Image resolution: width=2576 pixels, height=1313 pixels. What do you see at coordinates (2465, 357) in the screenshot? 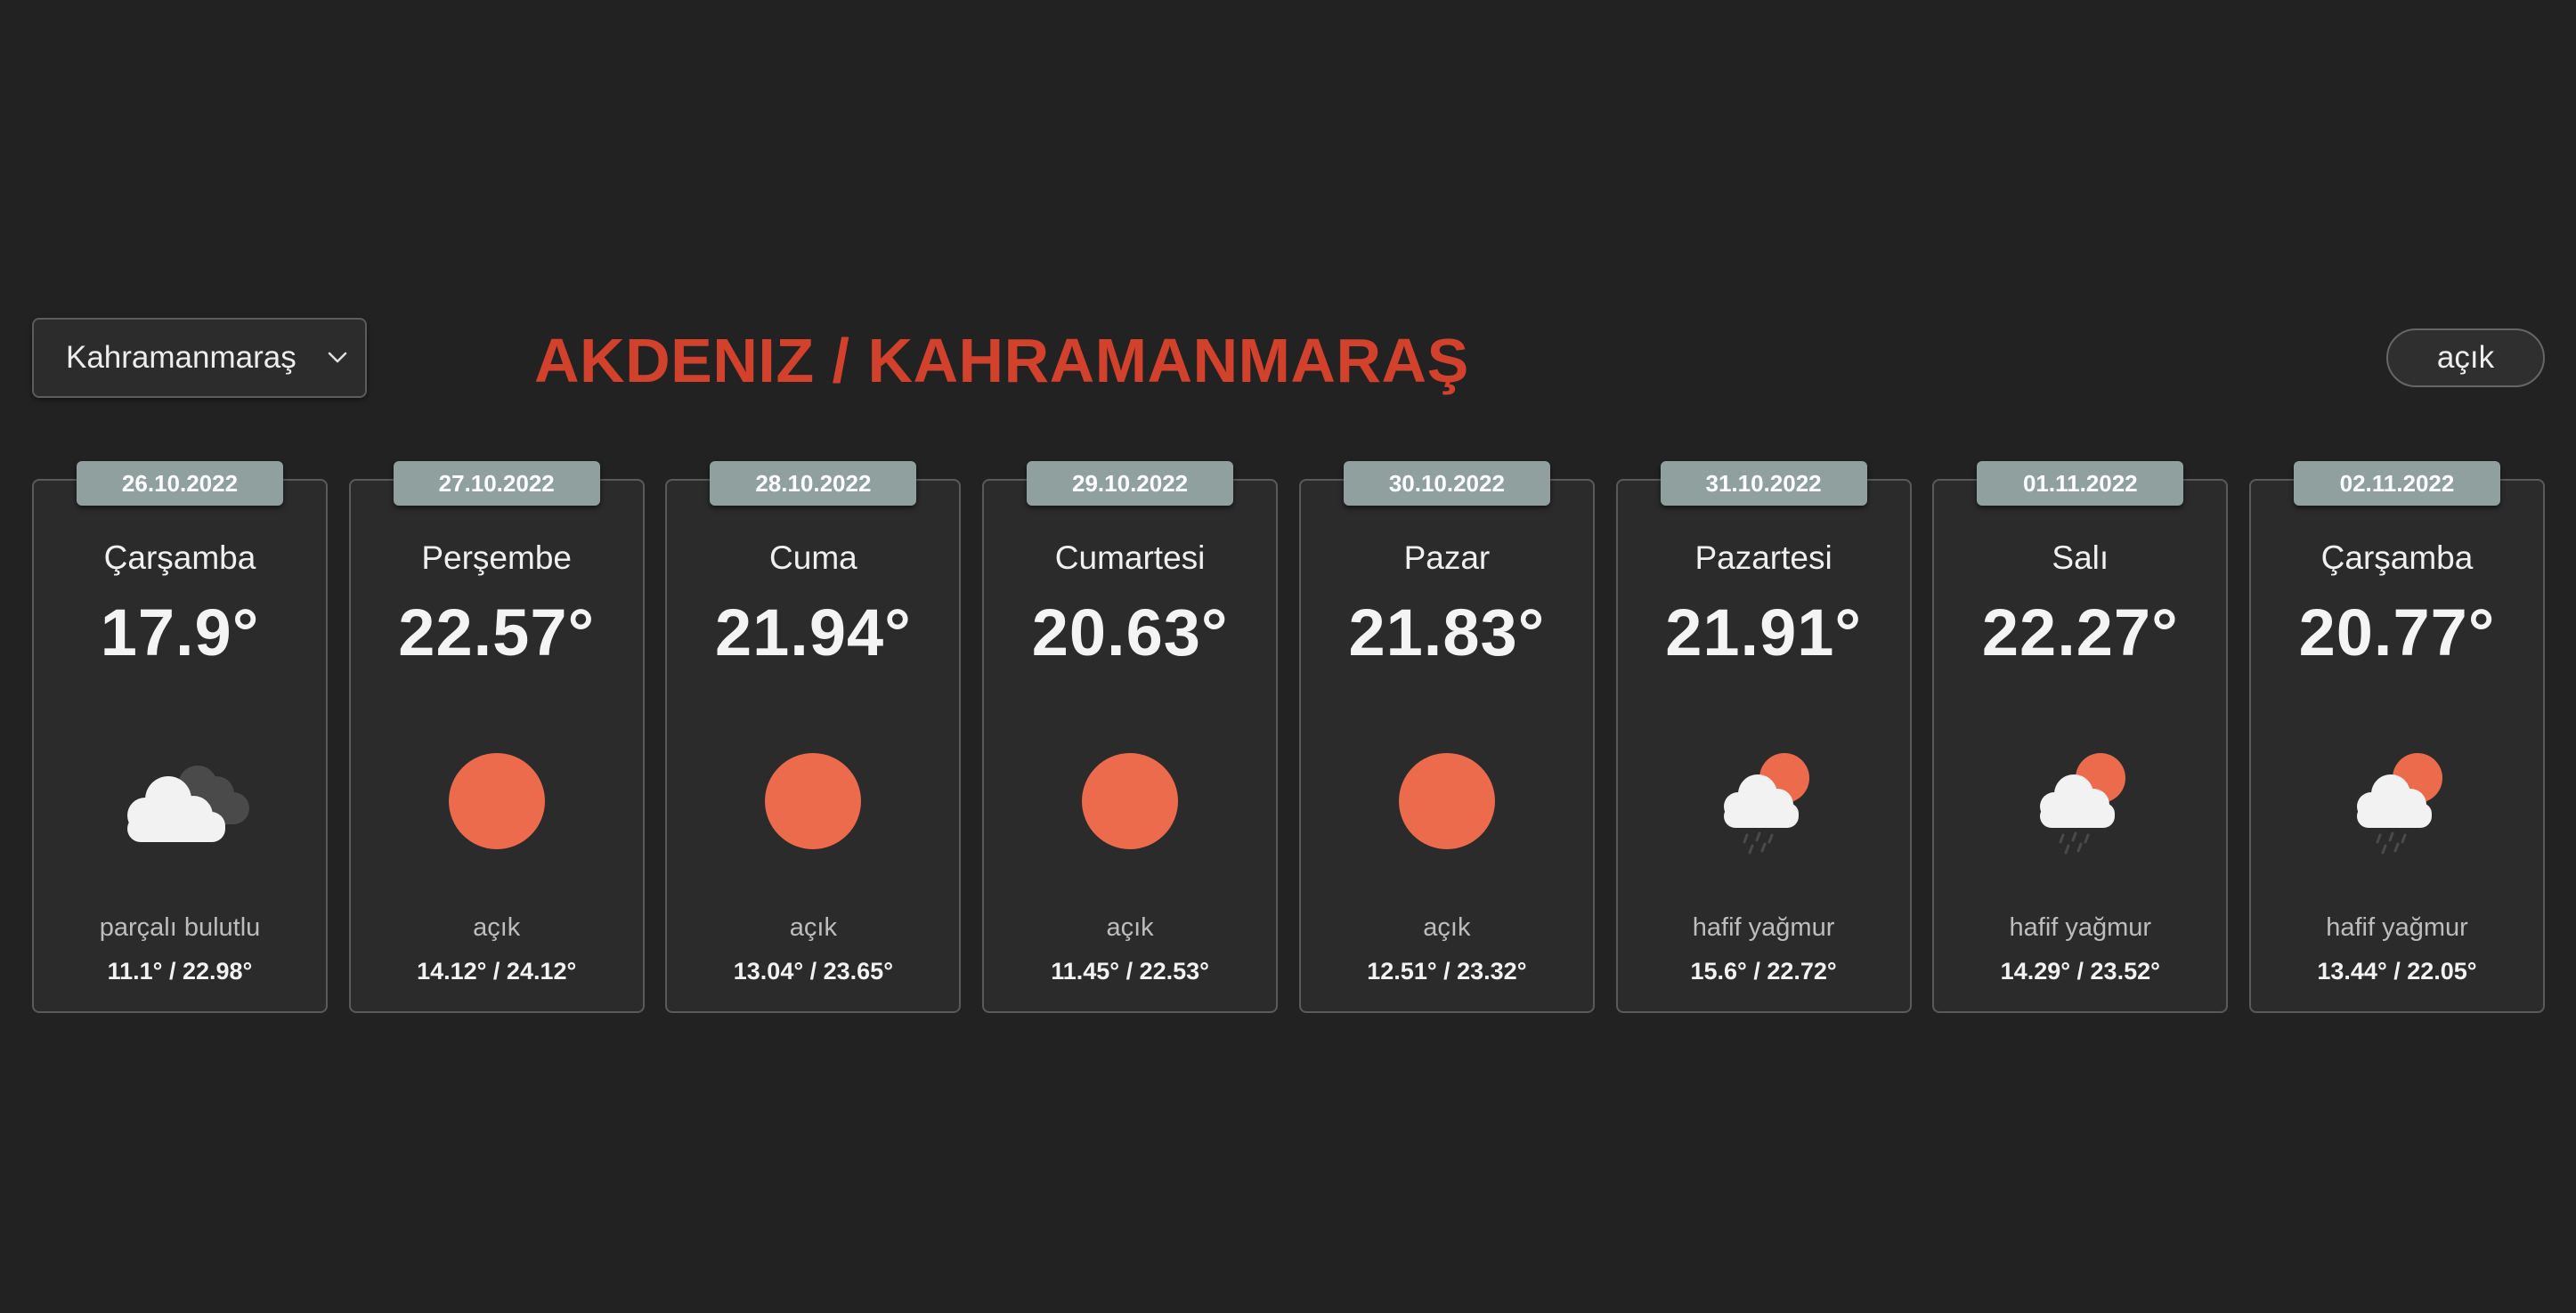
I see `theme-toggle-button: açık` at bounding box center [2465, 357].